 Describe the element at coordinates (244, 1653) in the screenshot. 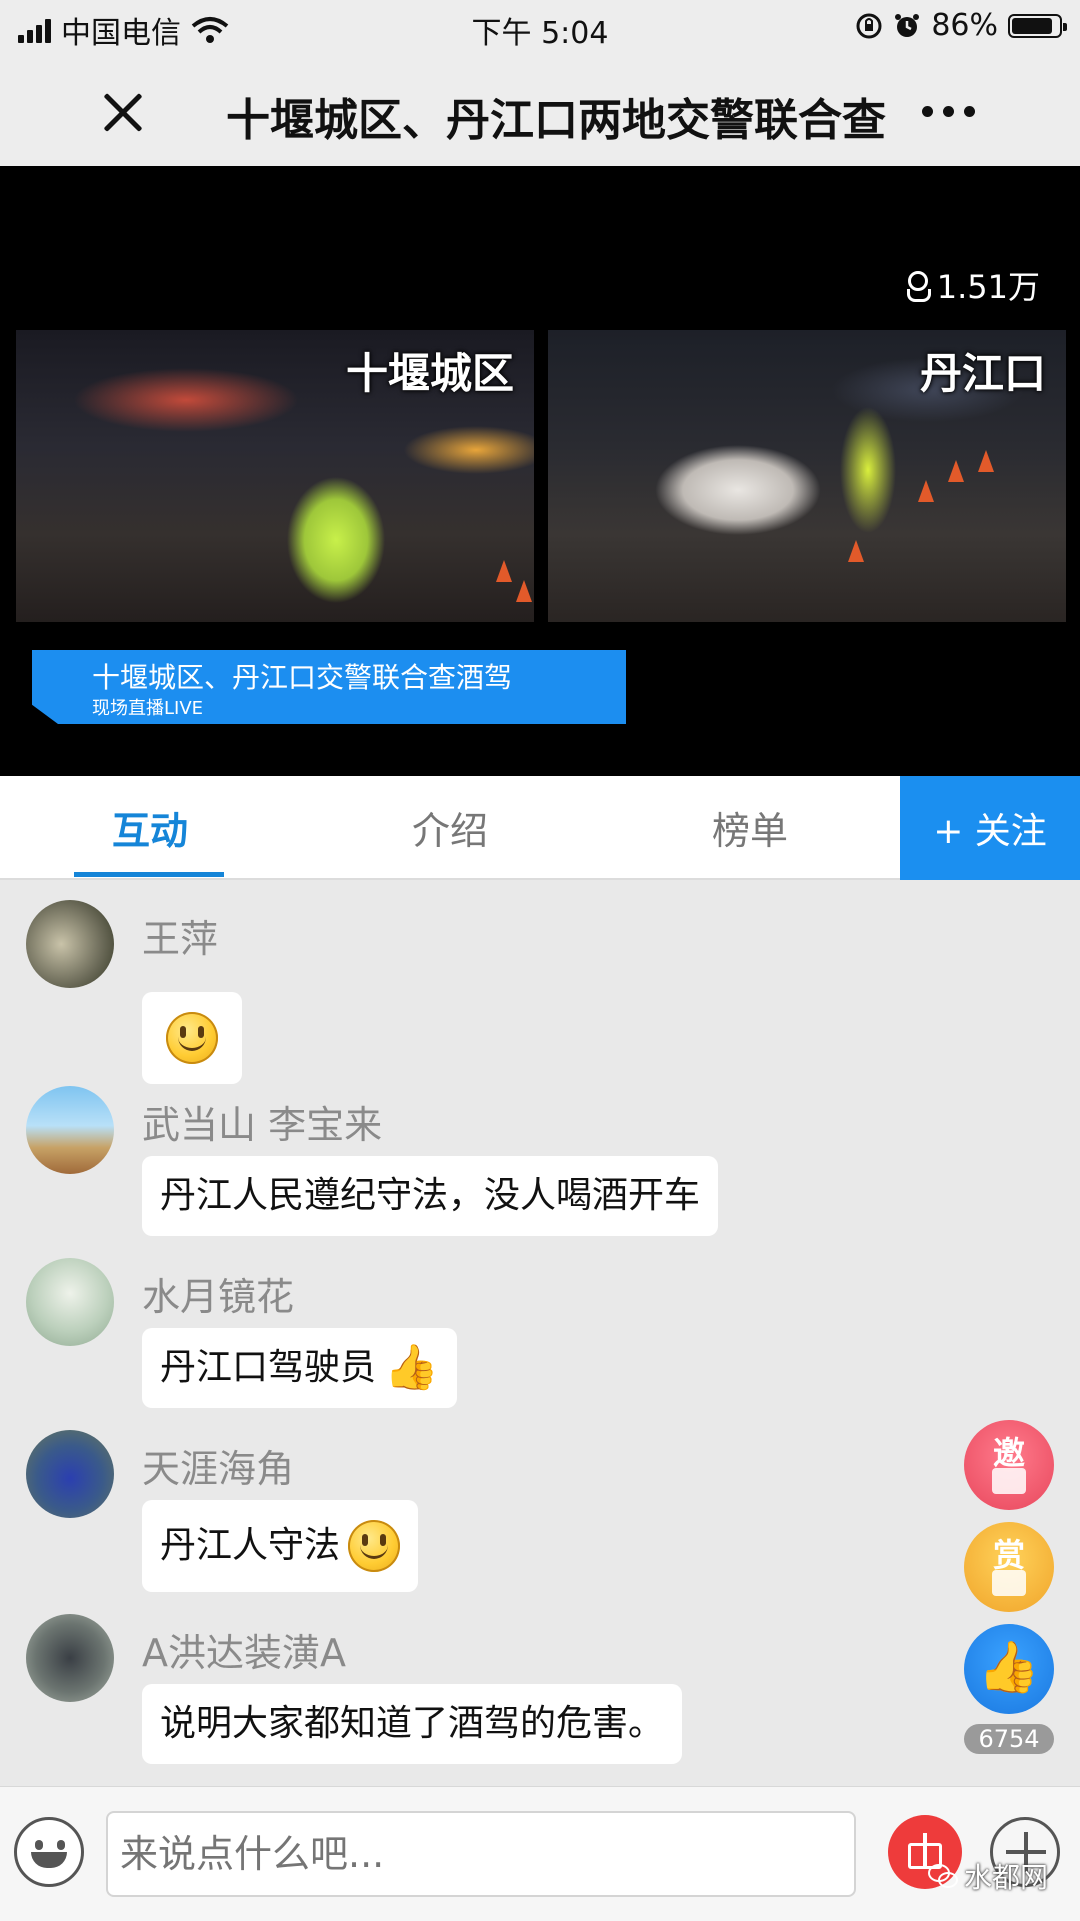

I see `chat-username: A洪达装潢A` at that location.